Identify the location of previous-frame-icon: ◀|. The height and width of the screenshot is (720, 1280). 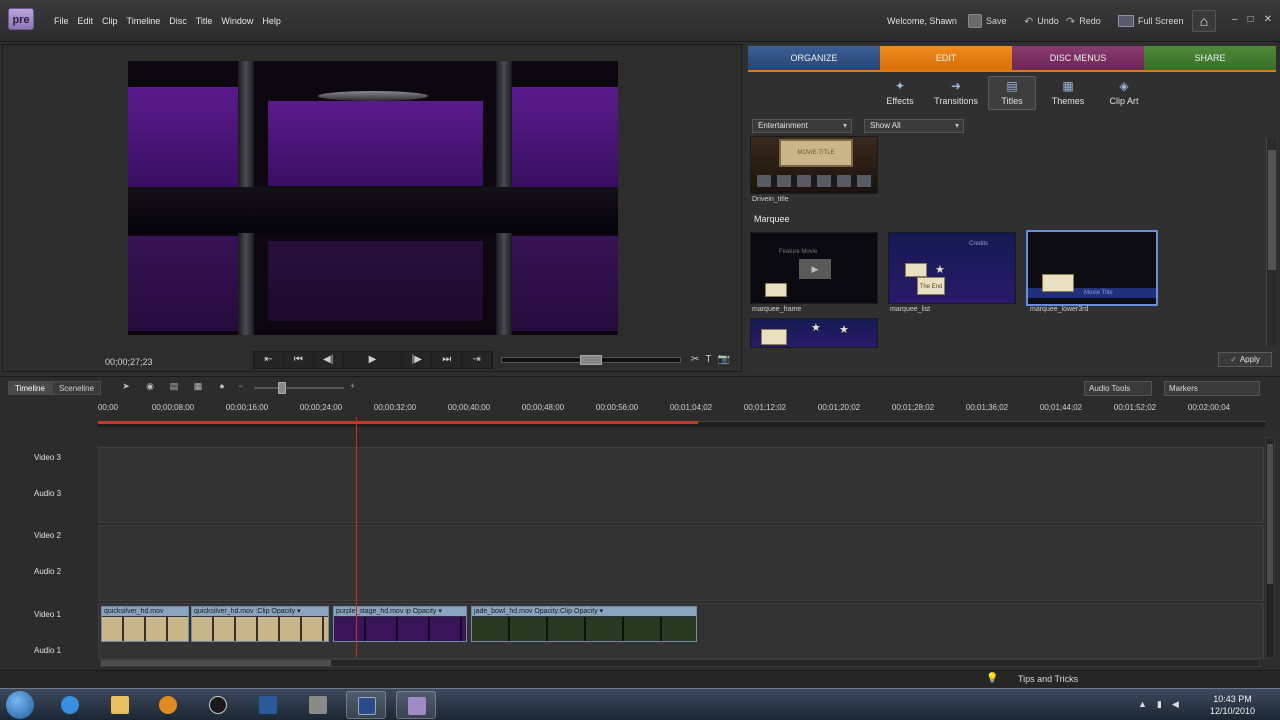
(329, 360).